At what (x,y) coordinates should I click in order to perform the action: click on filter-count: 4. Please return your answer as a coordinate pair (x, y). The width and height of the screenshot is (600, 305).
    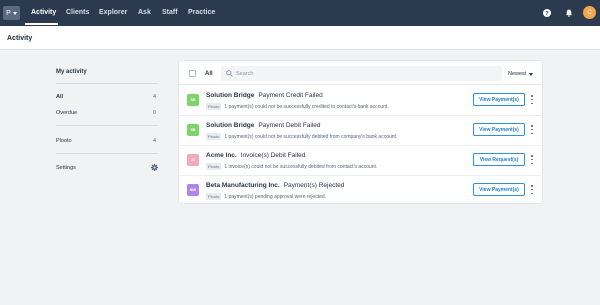
    Looking at the image, I should click on (154, 97).